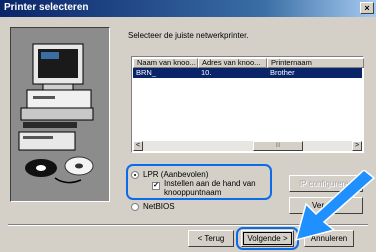 This screenshot has height=252, width=376. I want to click on chevron-right-icon: >, so click(357, 145).